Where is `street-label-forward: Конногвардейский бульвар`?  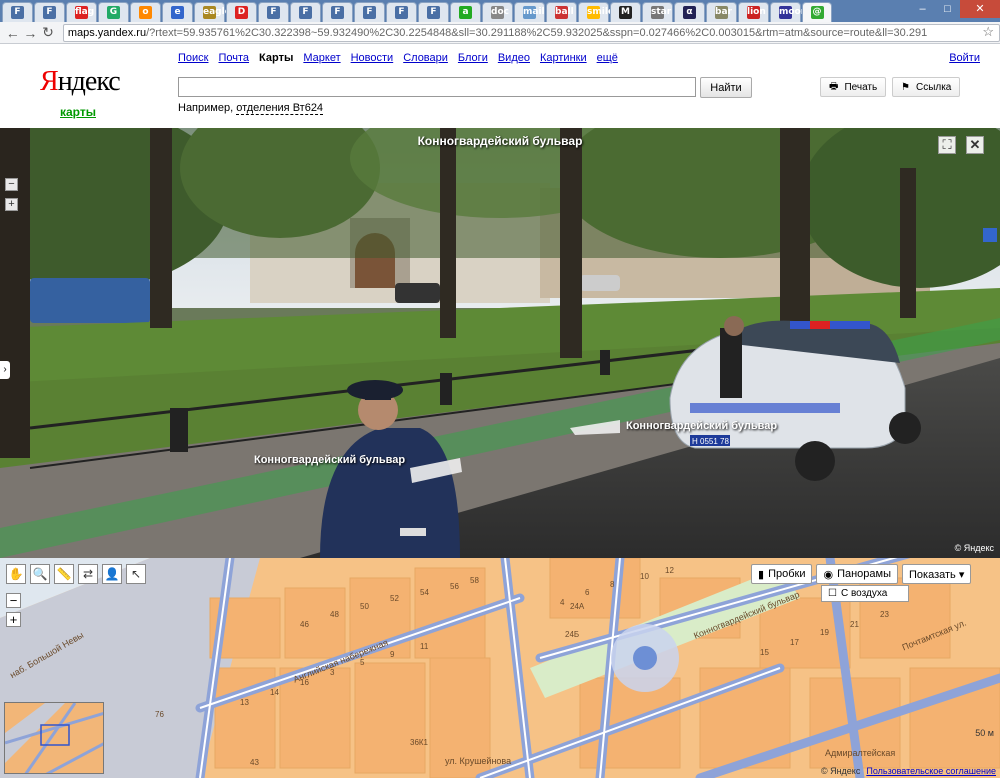 street-label-forward: Конногвардейский бульвар is located at coordinates (701, 426).